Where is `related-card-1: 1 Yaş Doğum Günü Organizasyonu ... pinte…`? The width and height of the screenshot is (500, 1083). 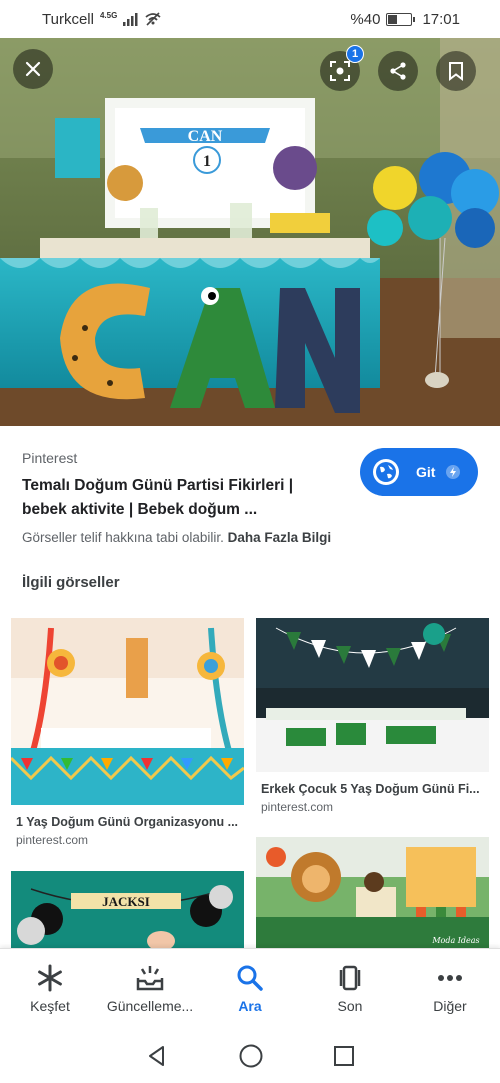
related-card-1: 1 Yaş Doğum Günü Organizasyonu ... pinte… is located at coordinates (127, 732).